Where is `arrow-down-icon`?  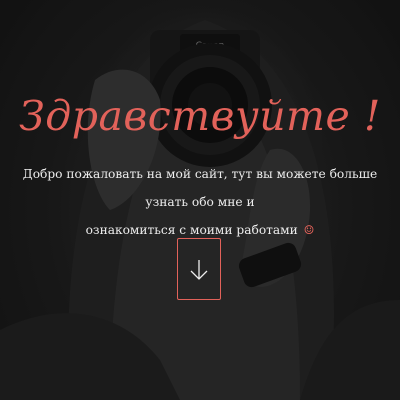
arrow-down-icon is located at coordinates (199, 270).